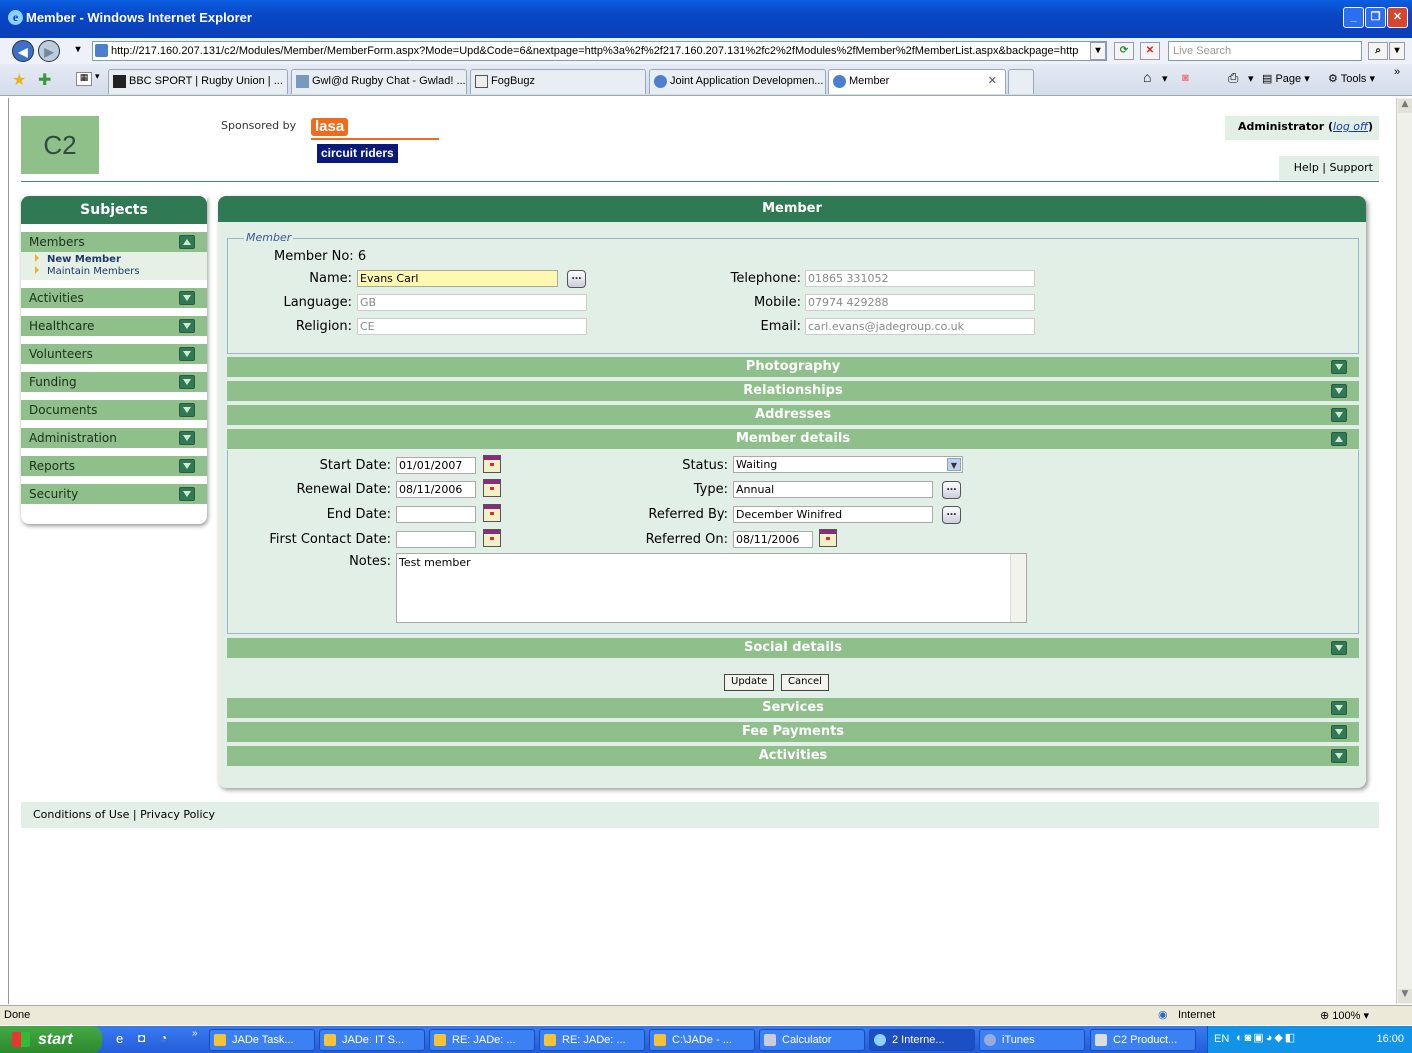 This screenshot has height=1053, width=1412. Describe the element at coordinates (1351, 167) in the screenshot. I see `support-link: Support` at that location.